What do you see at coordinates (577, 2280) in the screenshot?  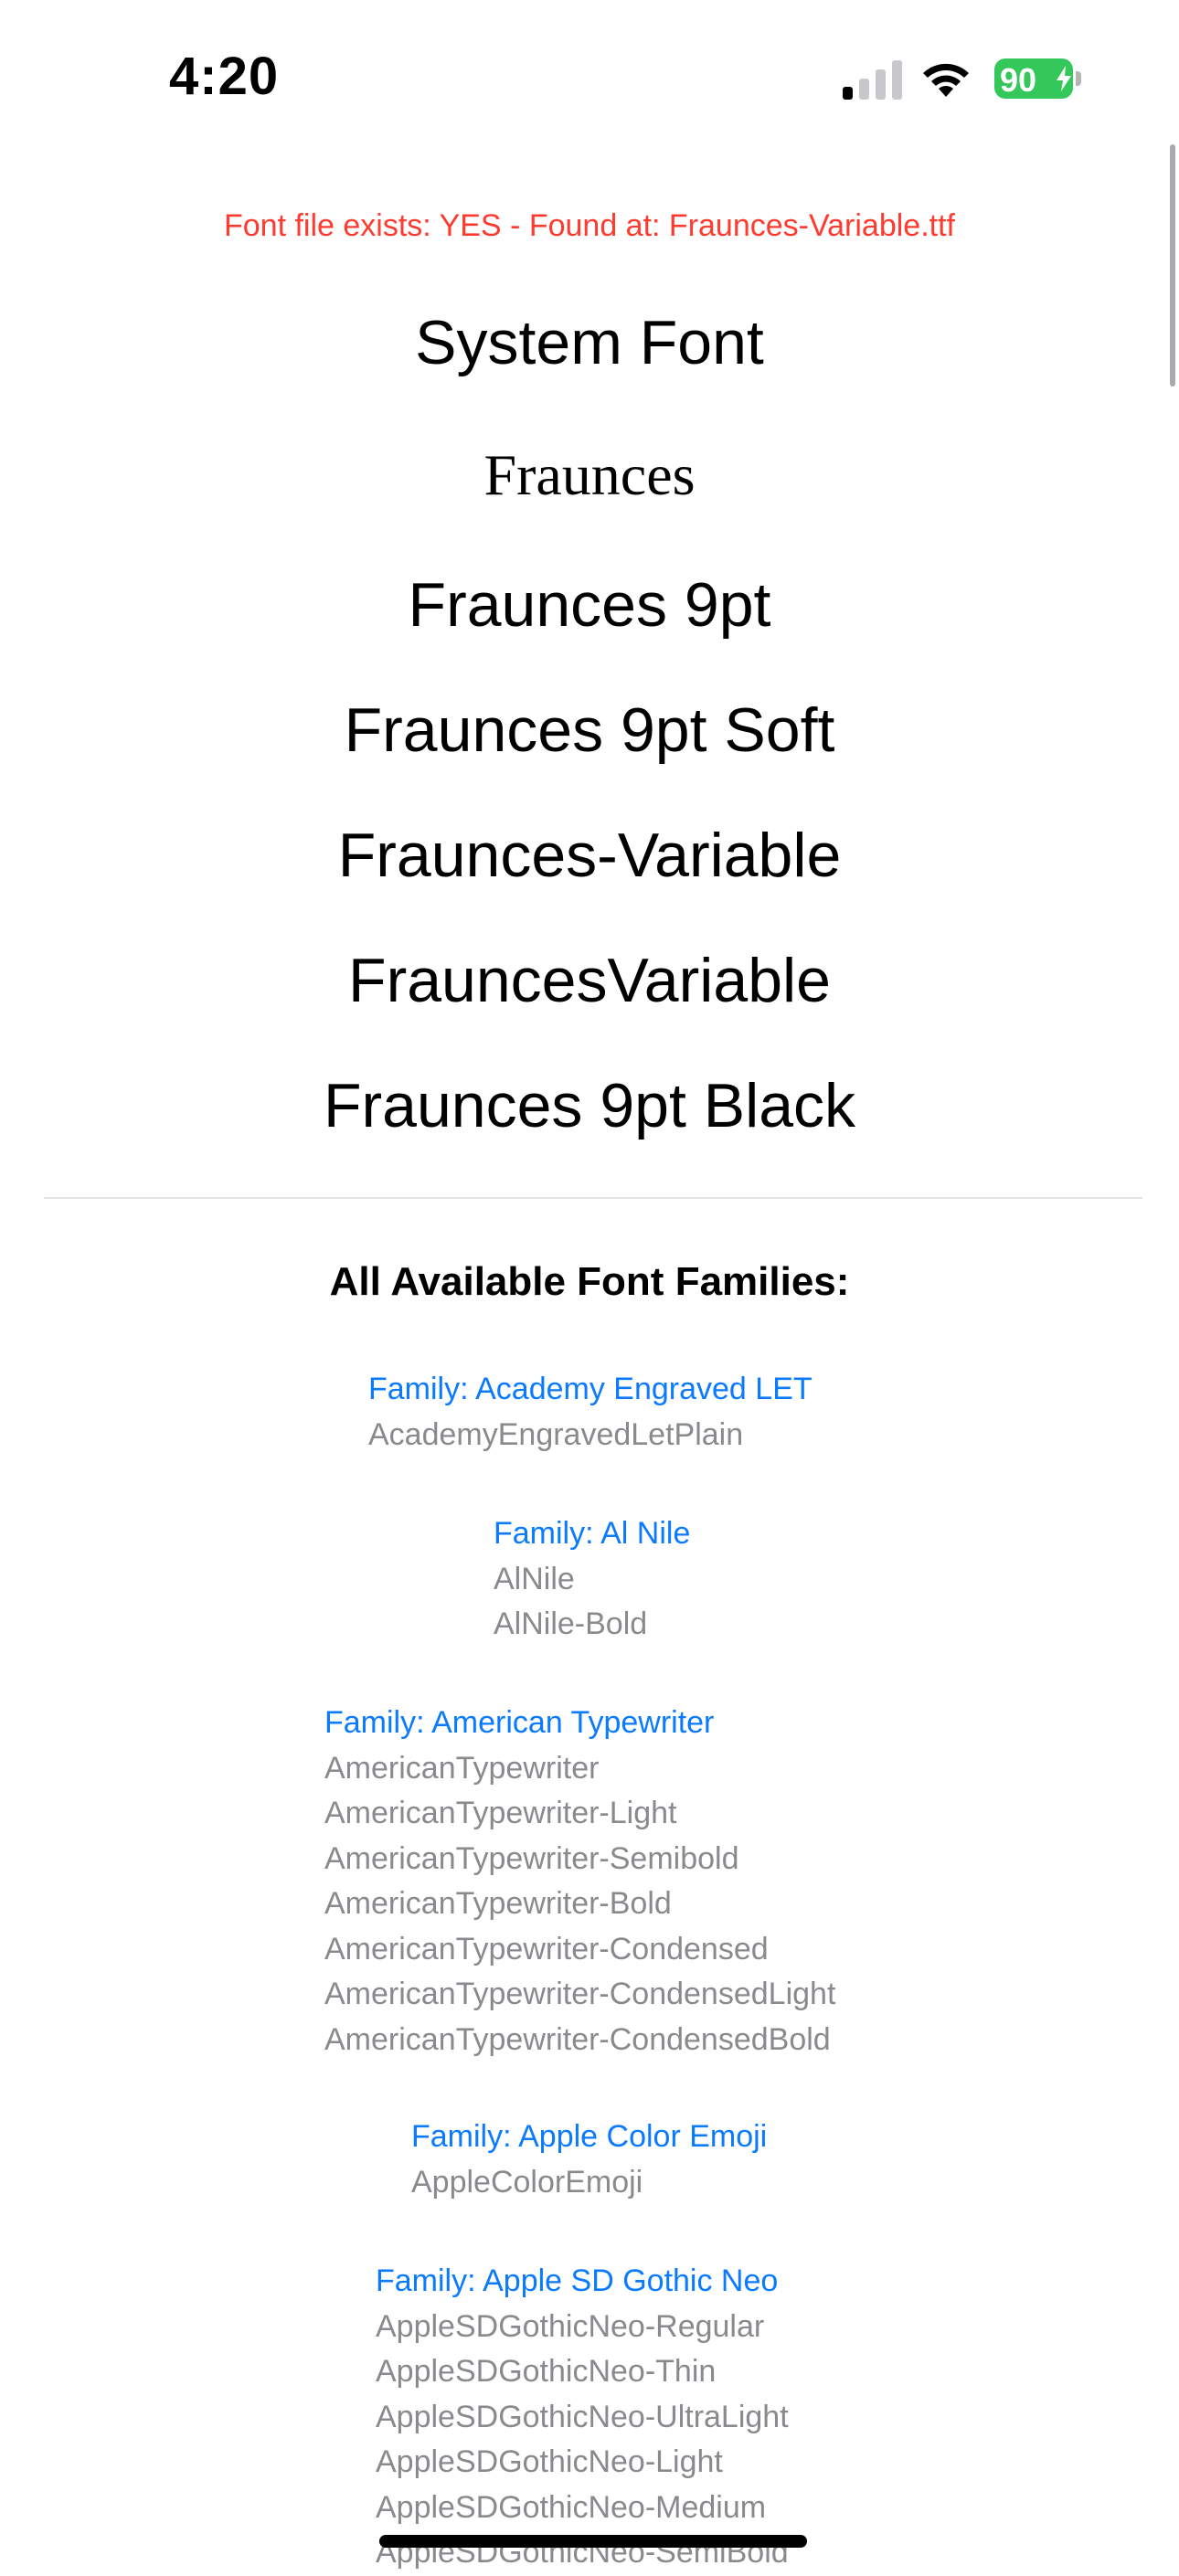 I see `family-title: Family: Apple SD Gothic Neo` at bounding box center [577, 2280].